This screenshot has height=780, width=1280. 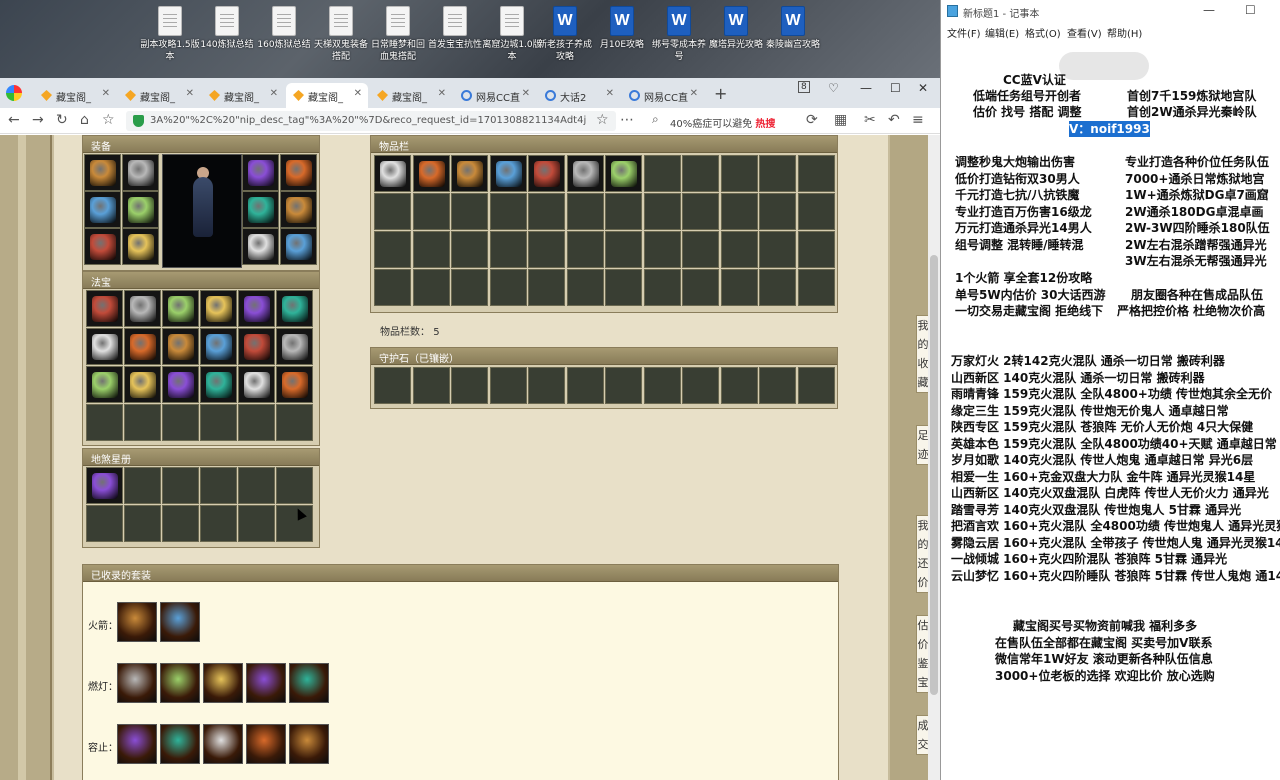 I want to click on menu-icon: ≡, so click(x=918, y=120).